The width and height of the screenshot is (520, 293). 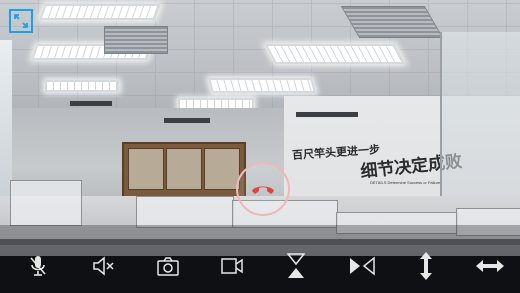 I want to click on flip-vertical-button, so click(x=296, y=266).